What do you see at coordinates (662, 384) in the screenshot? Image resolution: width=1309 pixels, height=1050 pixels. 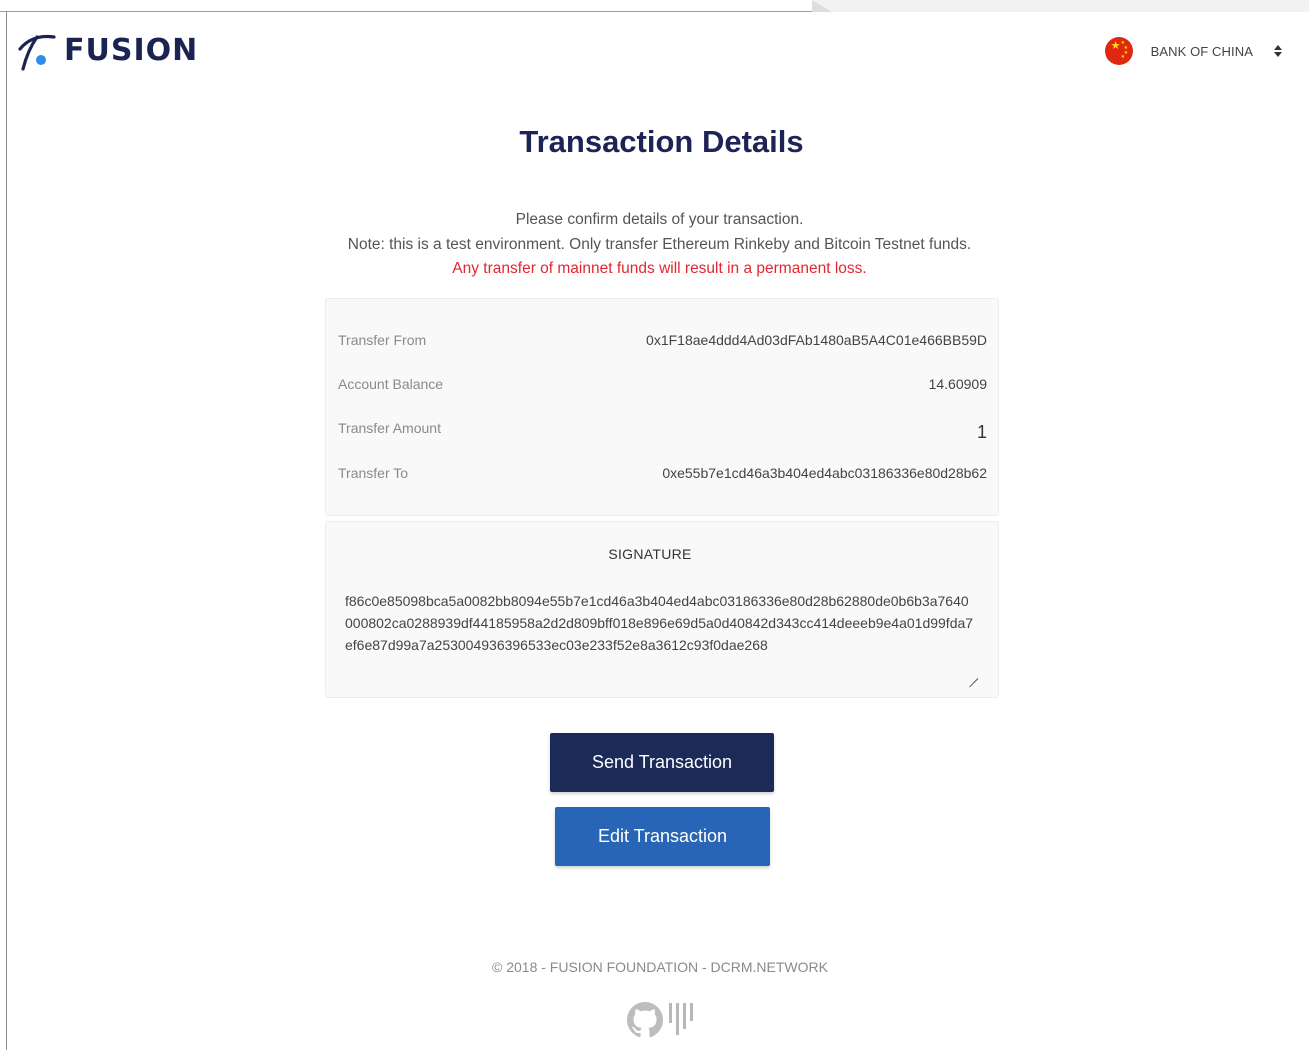 I see `detail-row-account-balance: Account Balance 14.60909` at bounding box center [662, 384].